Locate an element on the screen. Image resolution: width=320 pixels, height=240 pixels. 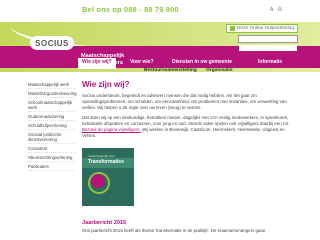
text-size-controls: A A is located at coordinates (274, 9).